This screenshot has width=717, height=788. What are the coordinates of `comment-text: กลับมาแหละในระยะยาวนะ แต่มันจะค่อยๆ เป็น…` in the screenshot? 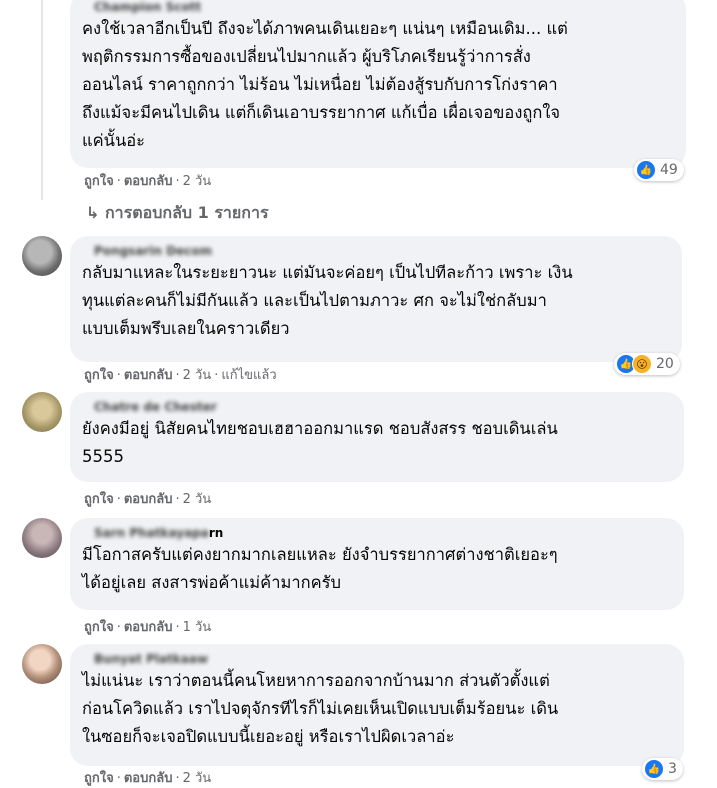 It's located at (327, 300).